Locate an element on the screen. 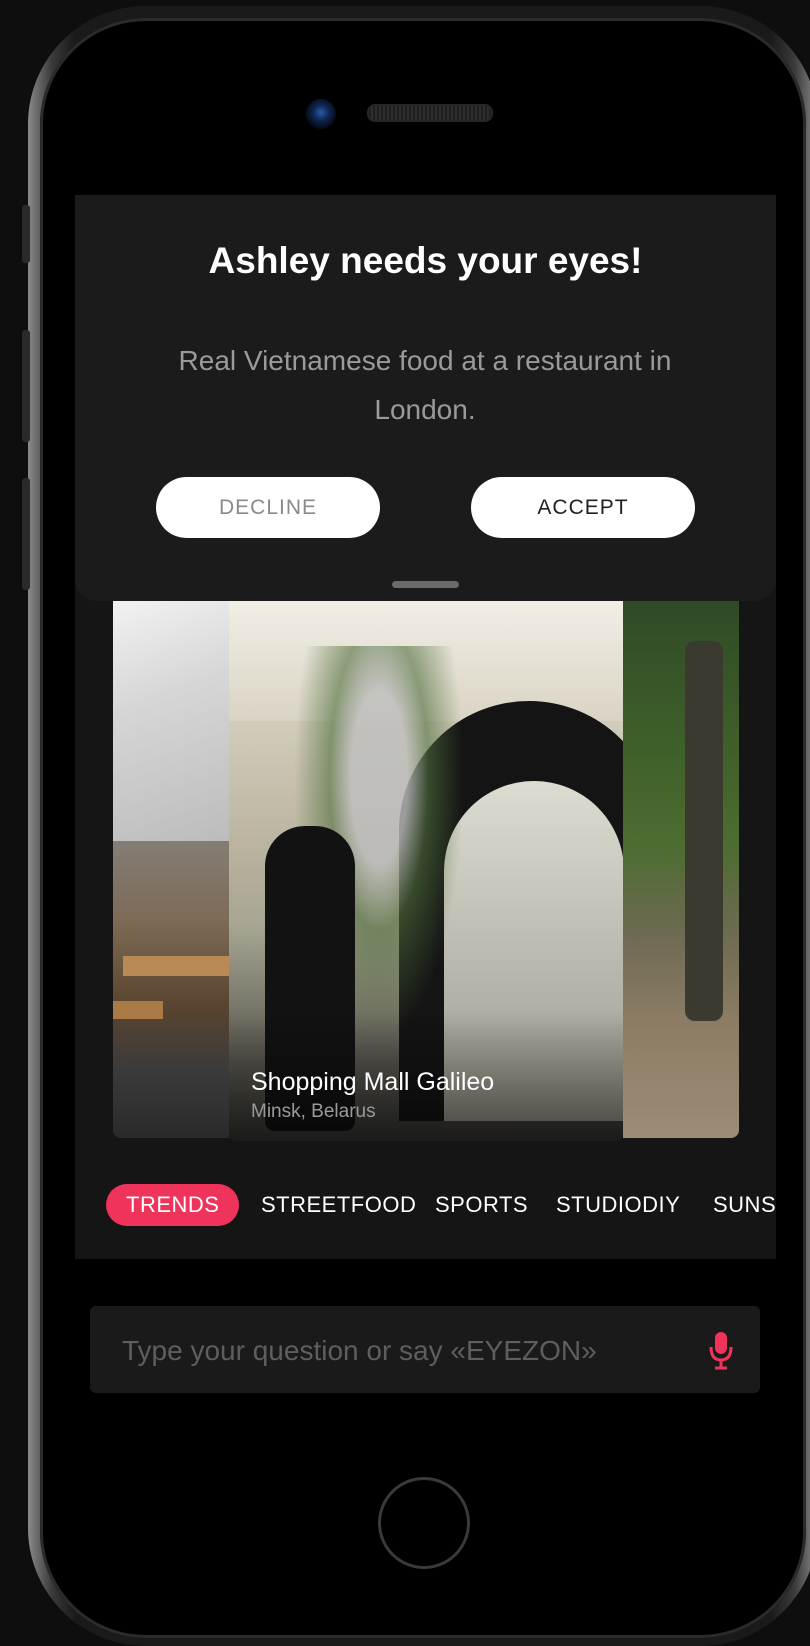 The image size is (810, 1646). card-title: Shopping Mall Galileo is located at coordinates (373, 1082).